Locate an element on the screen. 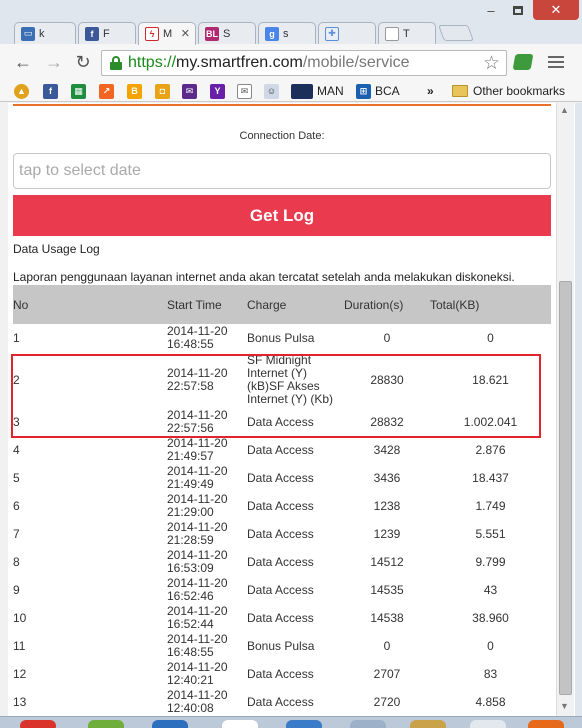 The image size is (582, 728). cell-total-total: 9.799 is located at coordinates (490, 561).